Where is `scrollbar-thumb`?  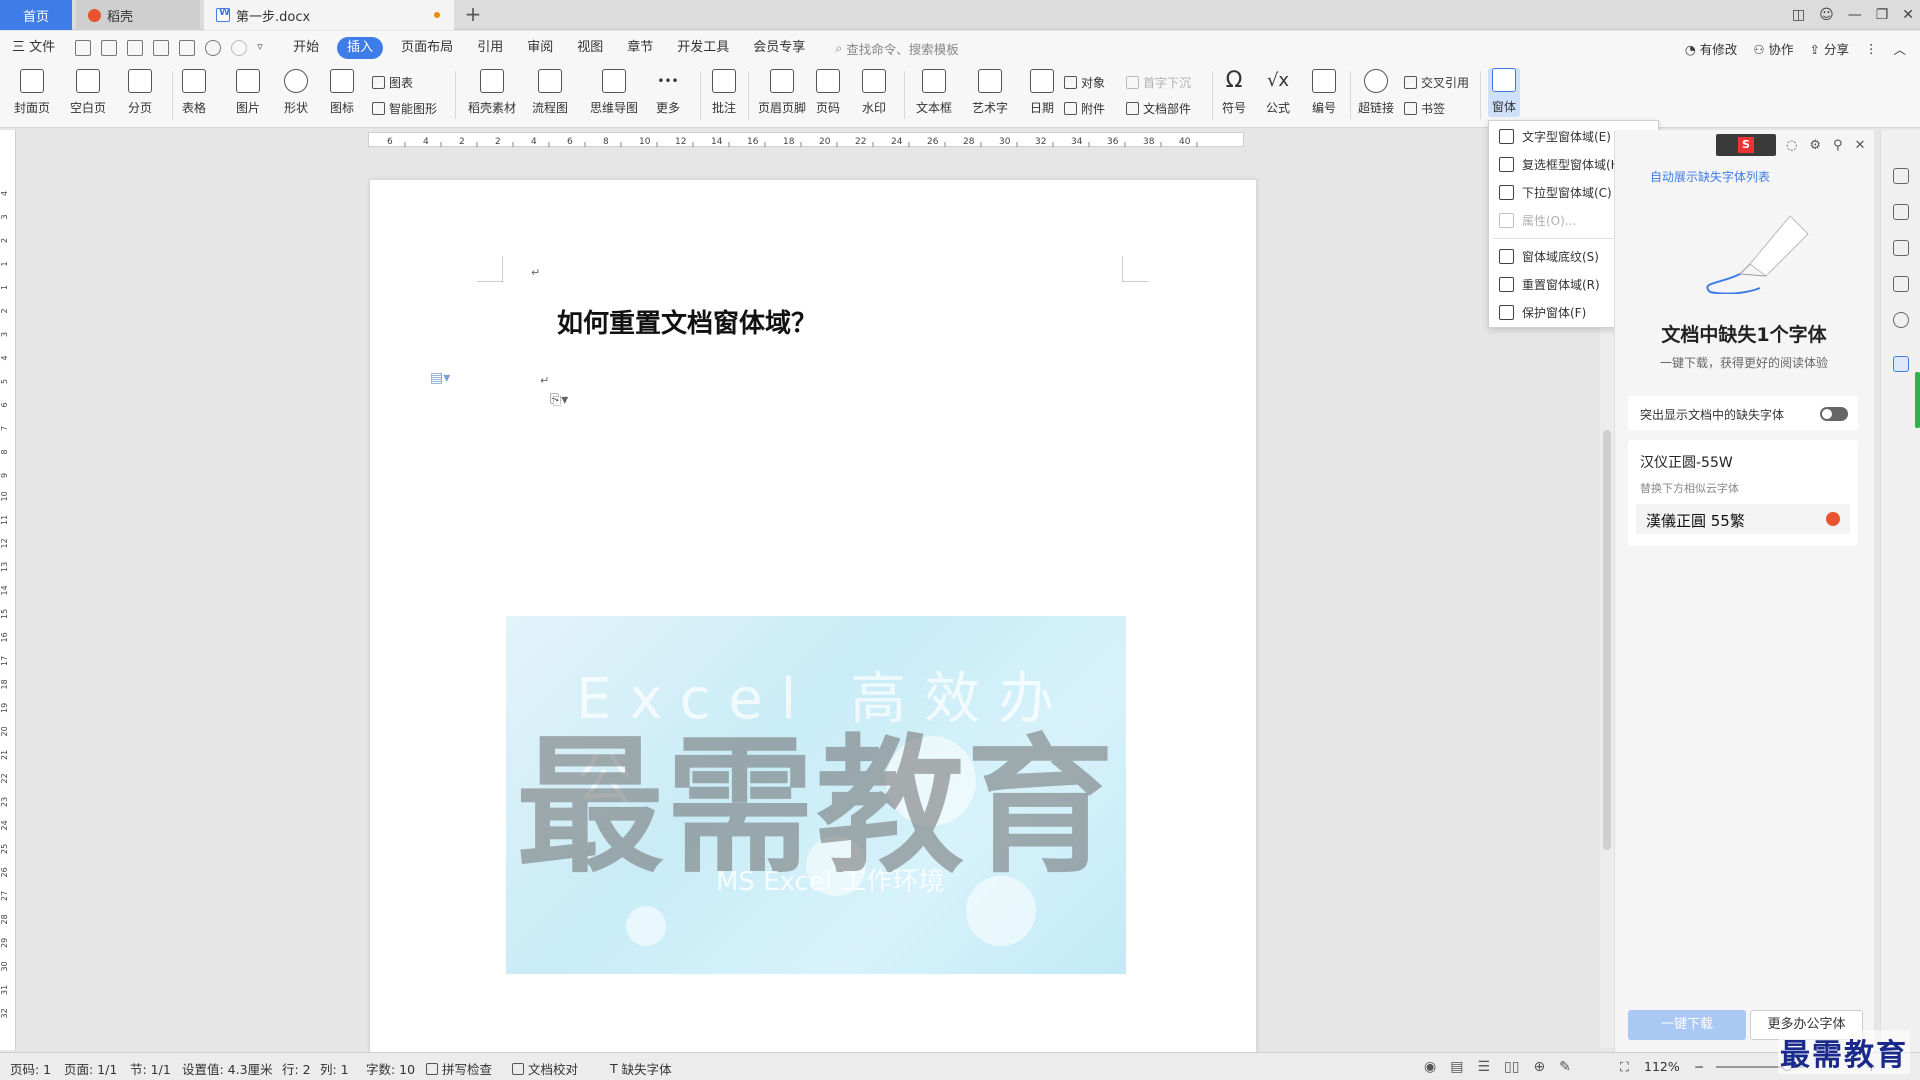 scrollbar-thumb is located at coordinates (1607, 640).